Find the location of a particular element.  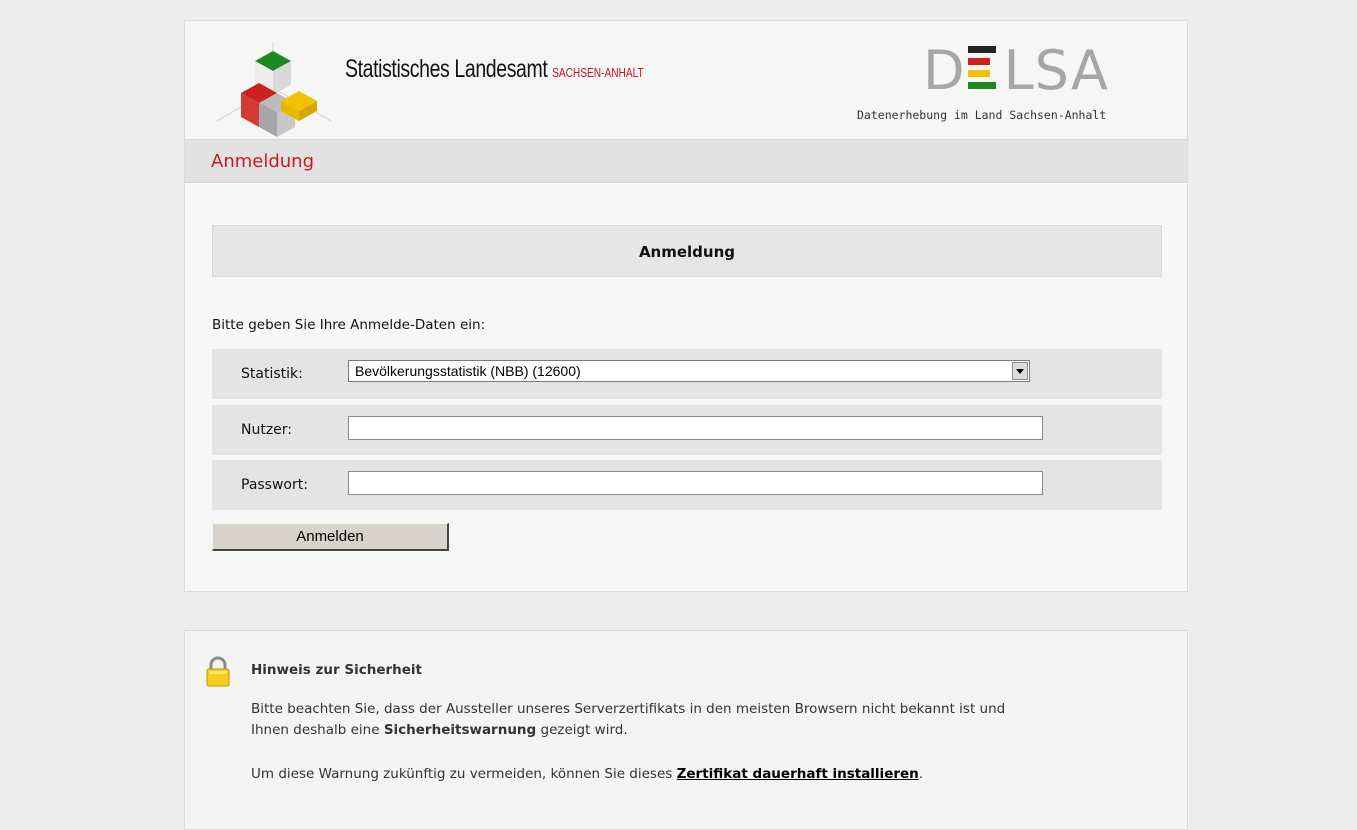

organization-region: SACHSEN-ANHALT is located at coordinates (598, 72).